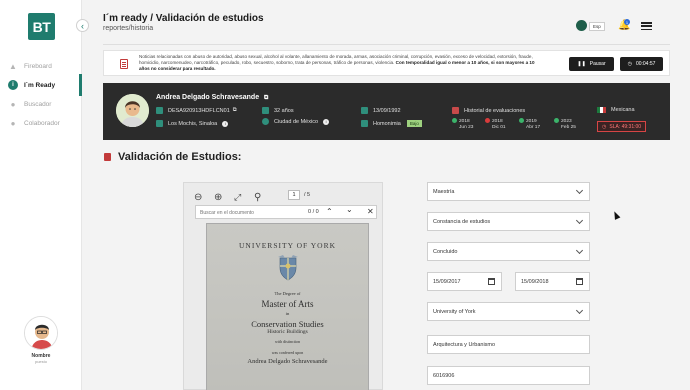  I want to click on sidebar-item-fireboard: ▲ Fireboard, so click(45, 66).